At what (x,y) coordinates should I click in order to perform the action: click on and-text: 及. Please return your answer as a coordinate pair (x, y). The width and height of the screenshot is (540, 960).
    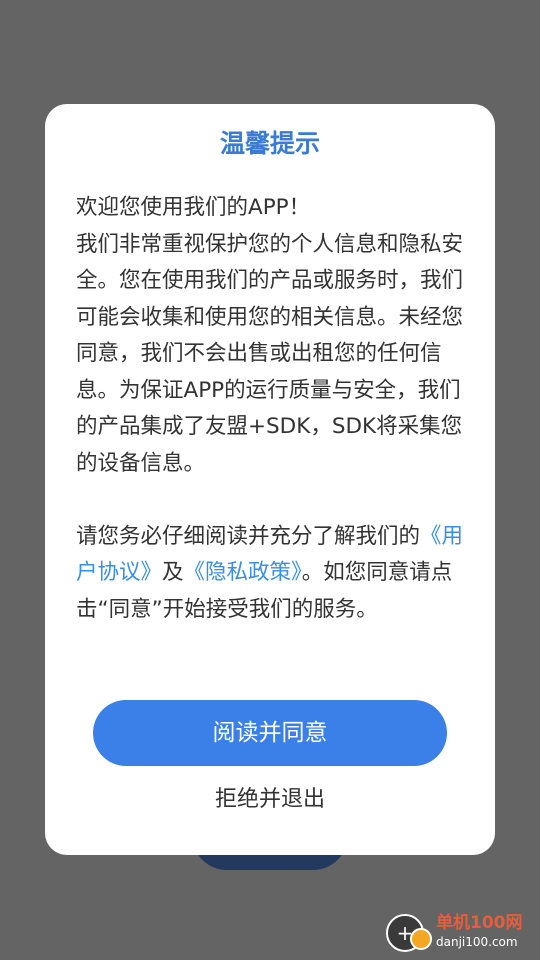
    Looking at the image, I should click on (173, 572).